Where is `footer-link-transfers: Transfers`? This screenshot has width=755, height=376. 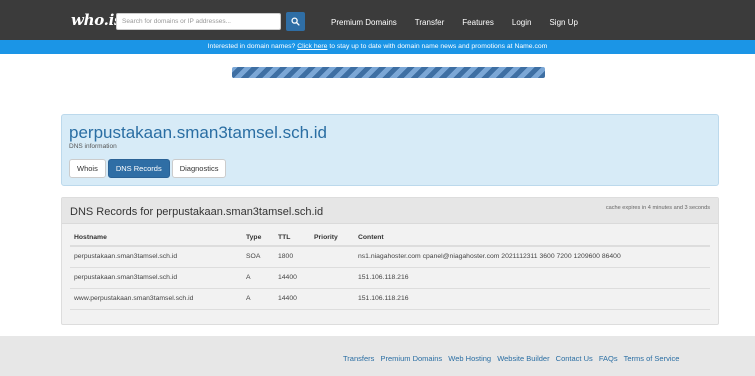 footer-link-transfers: Transfers is located at coordinates (358, 358).